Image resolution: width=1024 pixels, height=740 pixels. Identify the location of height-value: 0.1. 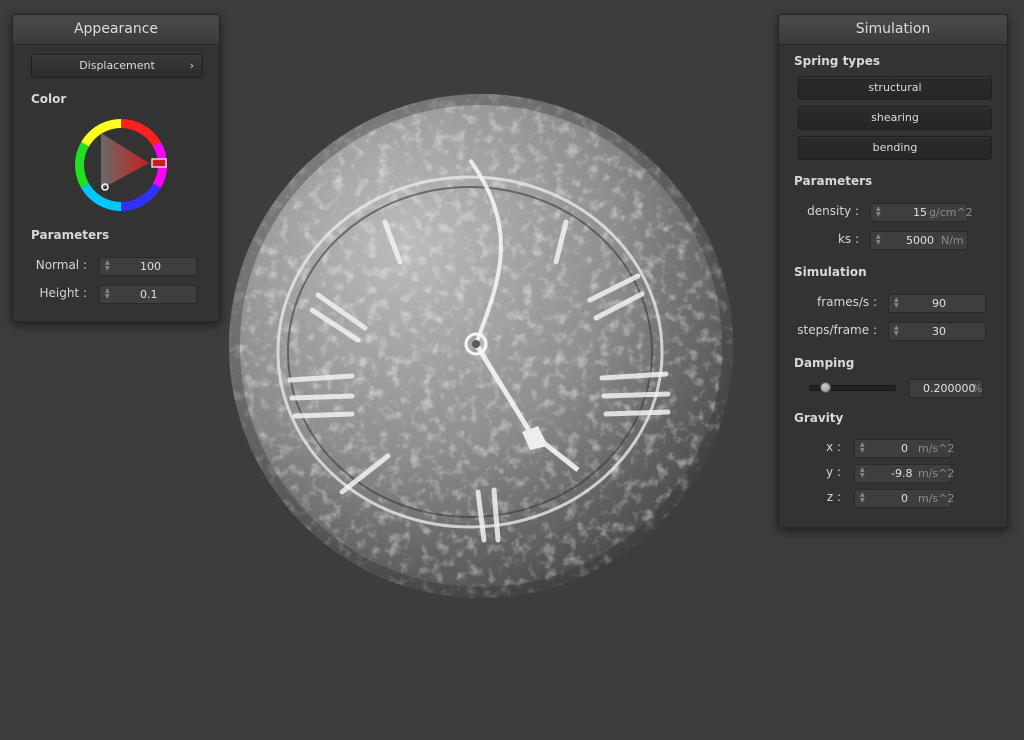
(149, 294).